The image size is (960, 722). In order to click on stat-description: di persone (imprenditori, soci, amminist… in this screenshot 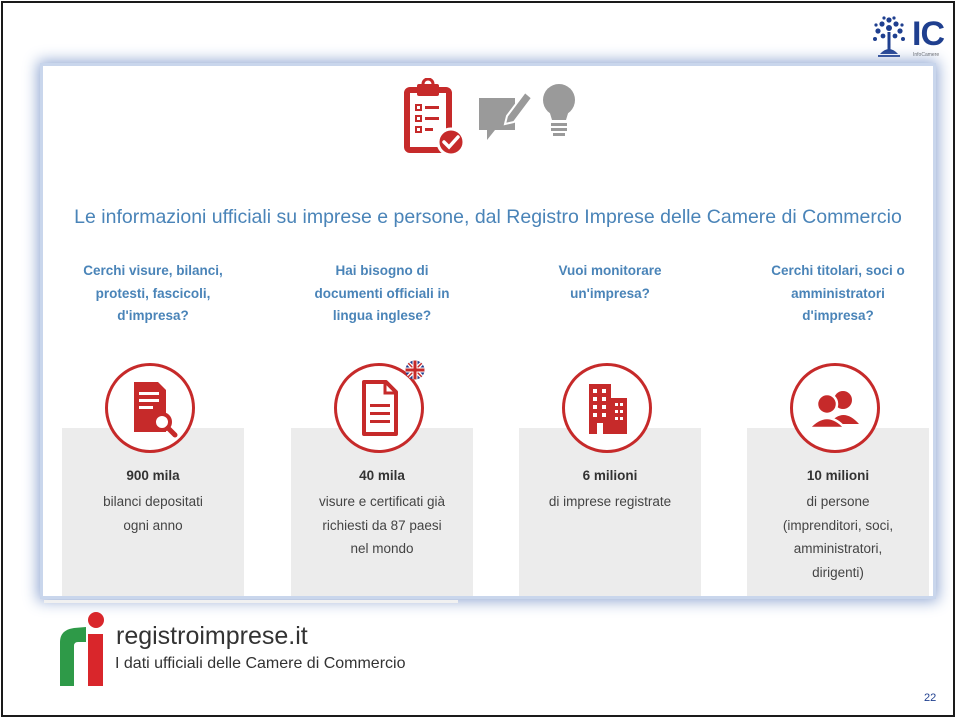, I will do `click(838, 537)`.